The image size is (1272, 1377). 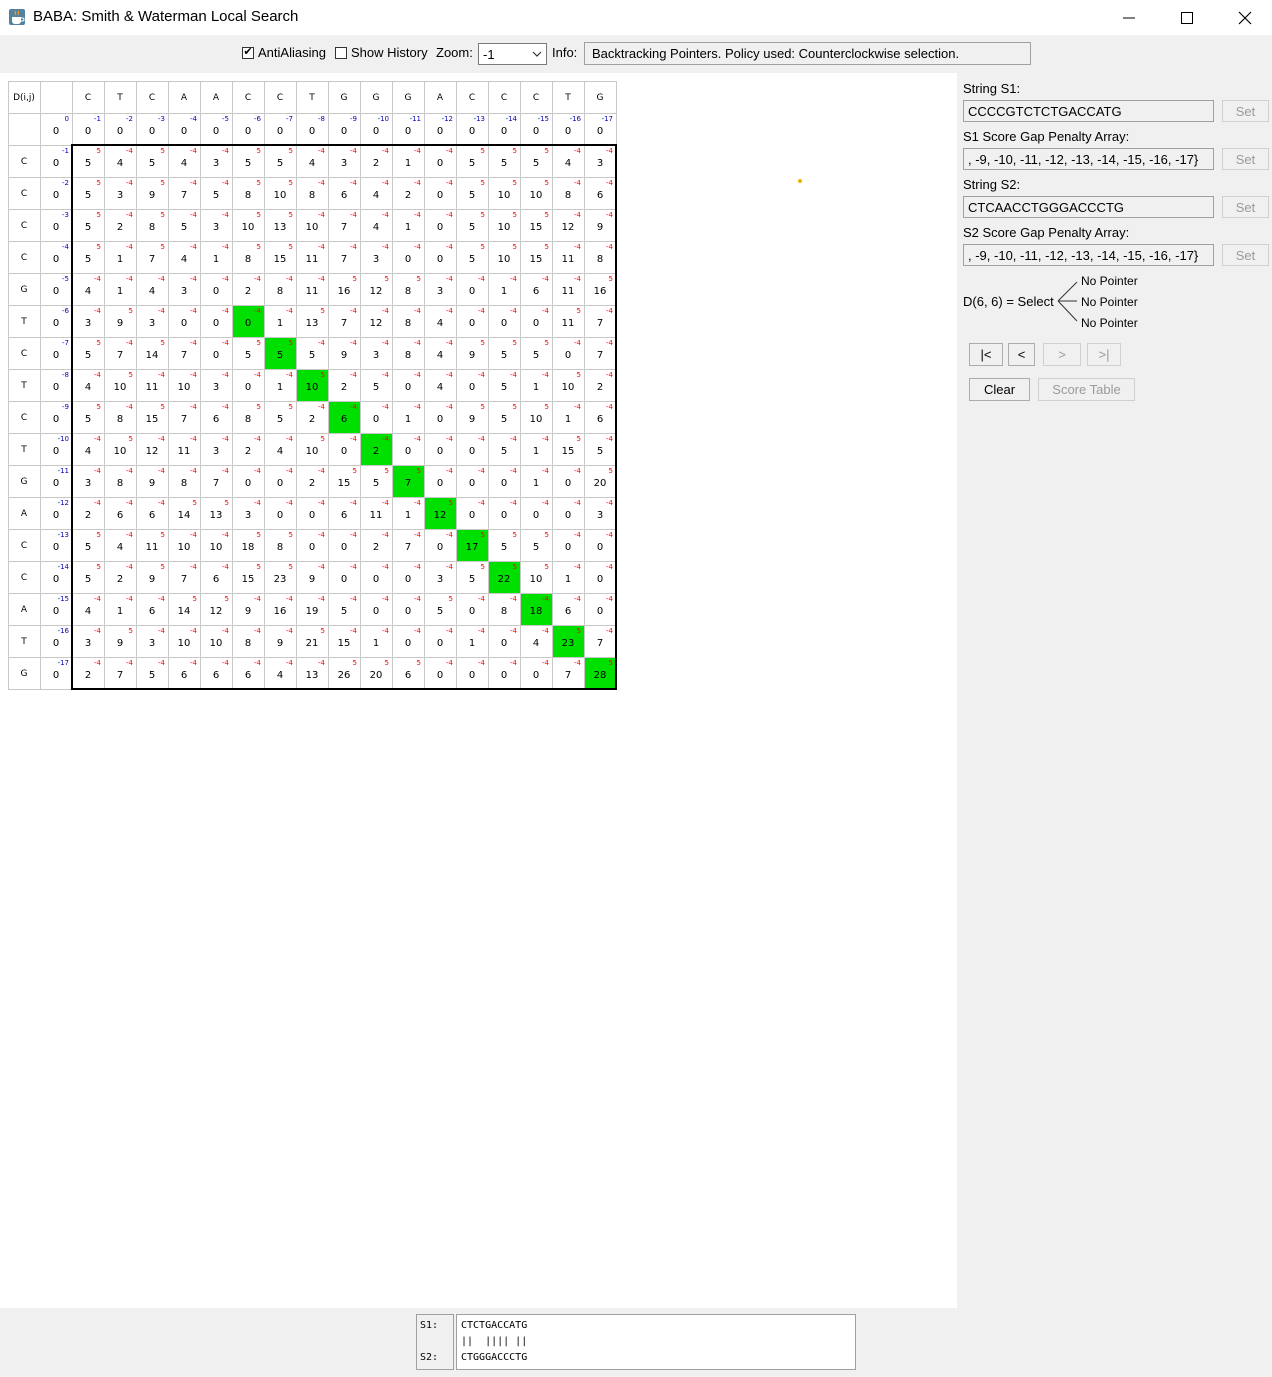 What do you see at coordinates (512, 54) in the screenshot?
I see `zoom-select: -1` at bounding box center [512, 54].